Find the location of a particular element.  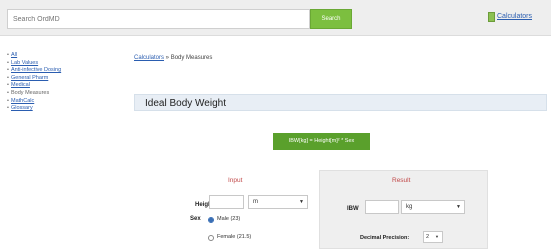

calculator-icon is located at coordinates (491, 17).